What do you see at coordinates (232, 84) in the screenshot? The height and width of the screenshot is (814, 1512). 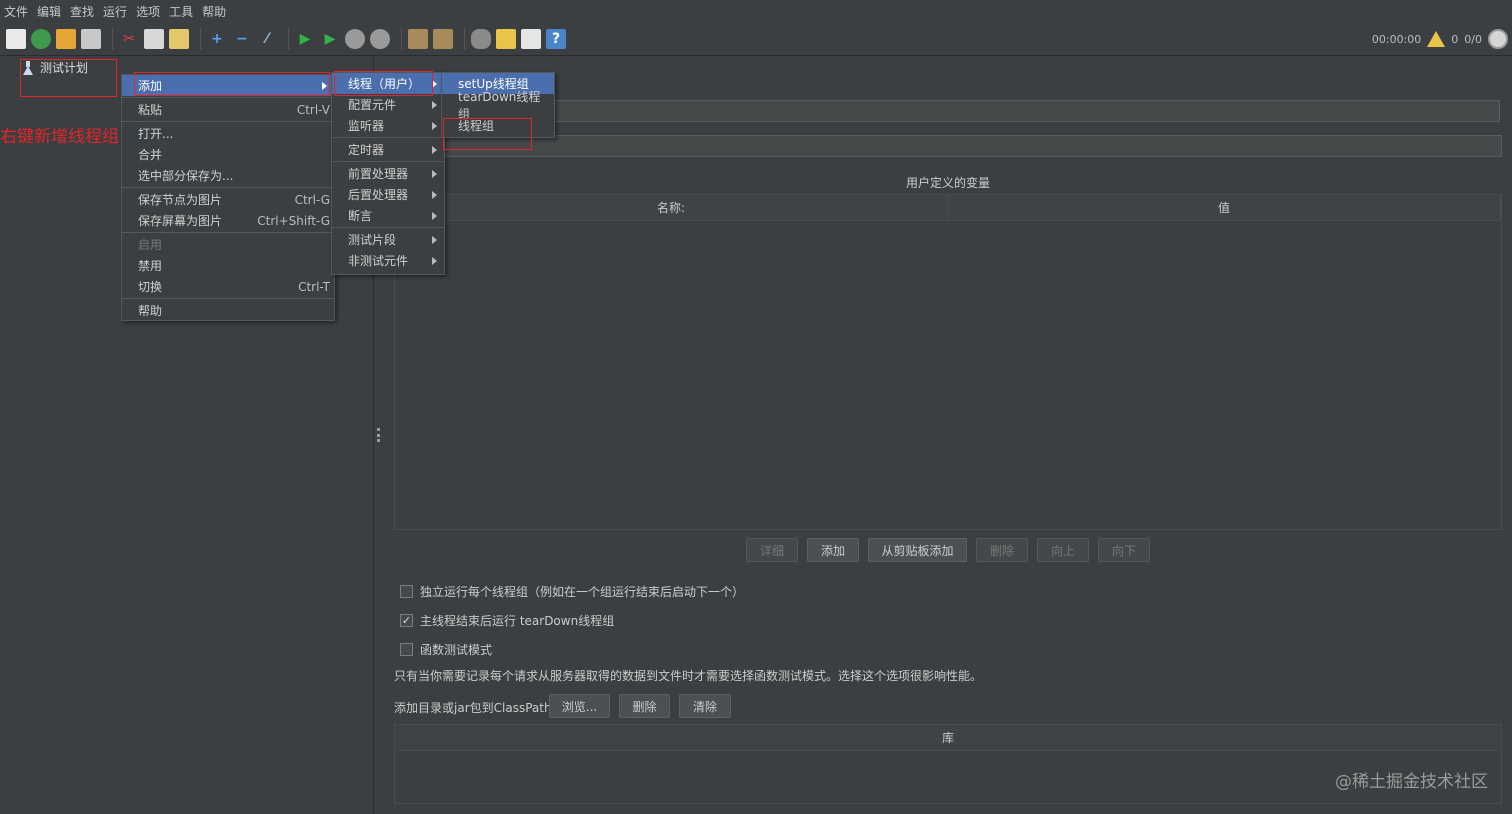 I see `highlight-box-add` at bounding box center [232, 84].